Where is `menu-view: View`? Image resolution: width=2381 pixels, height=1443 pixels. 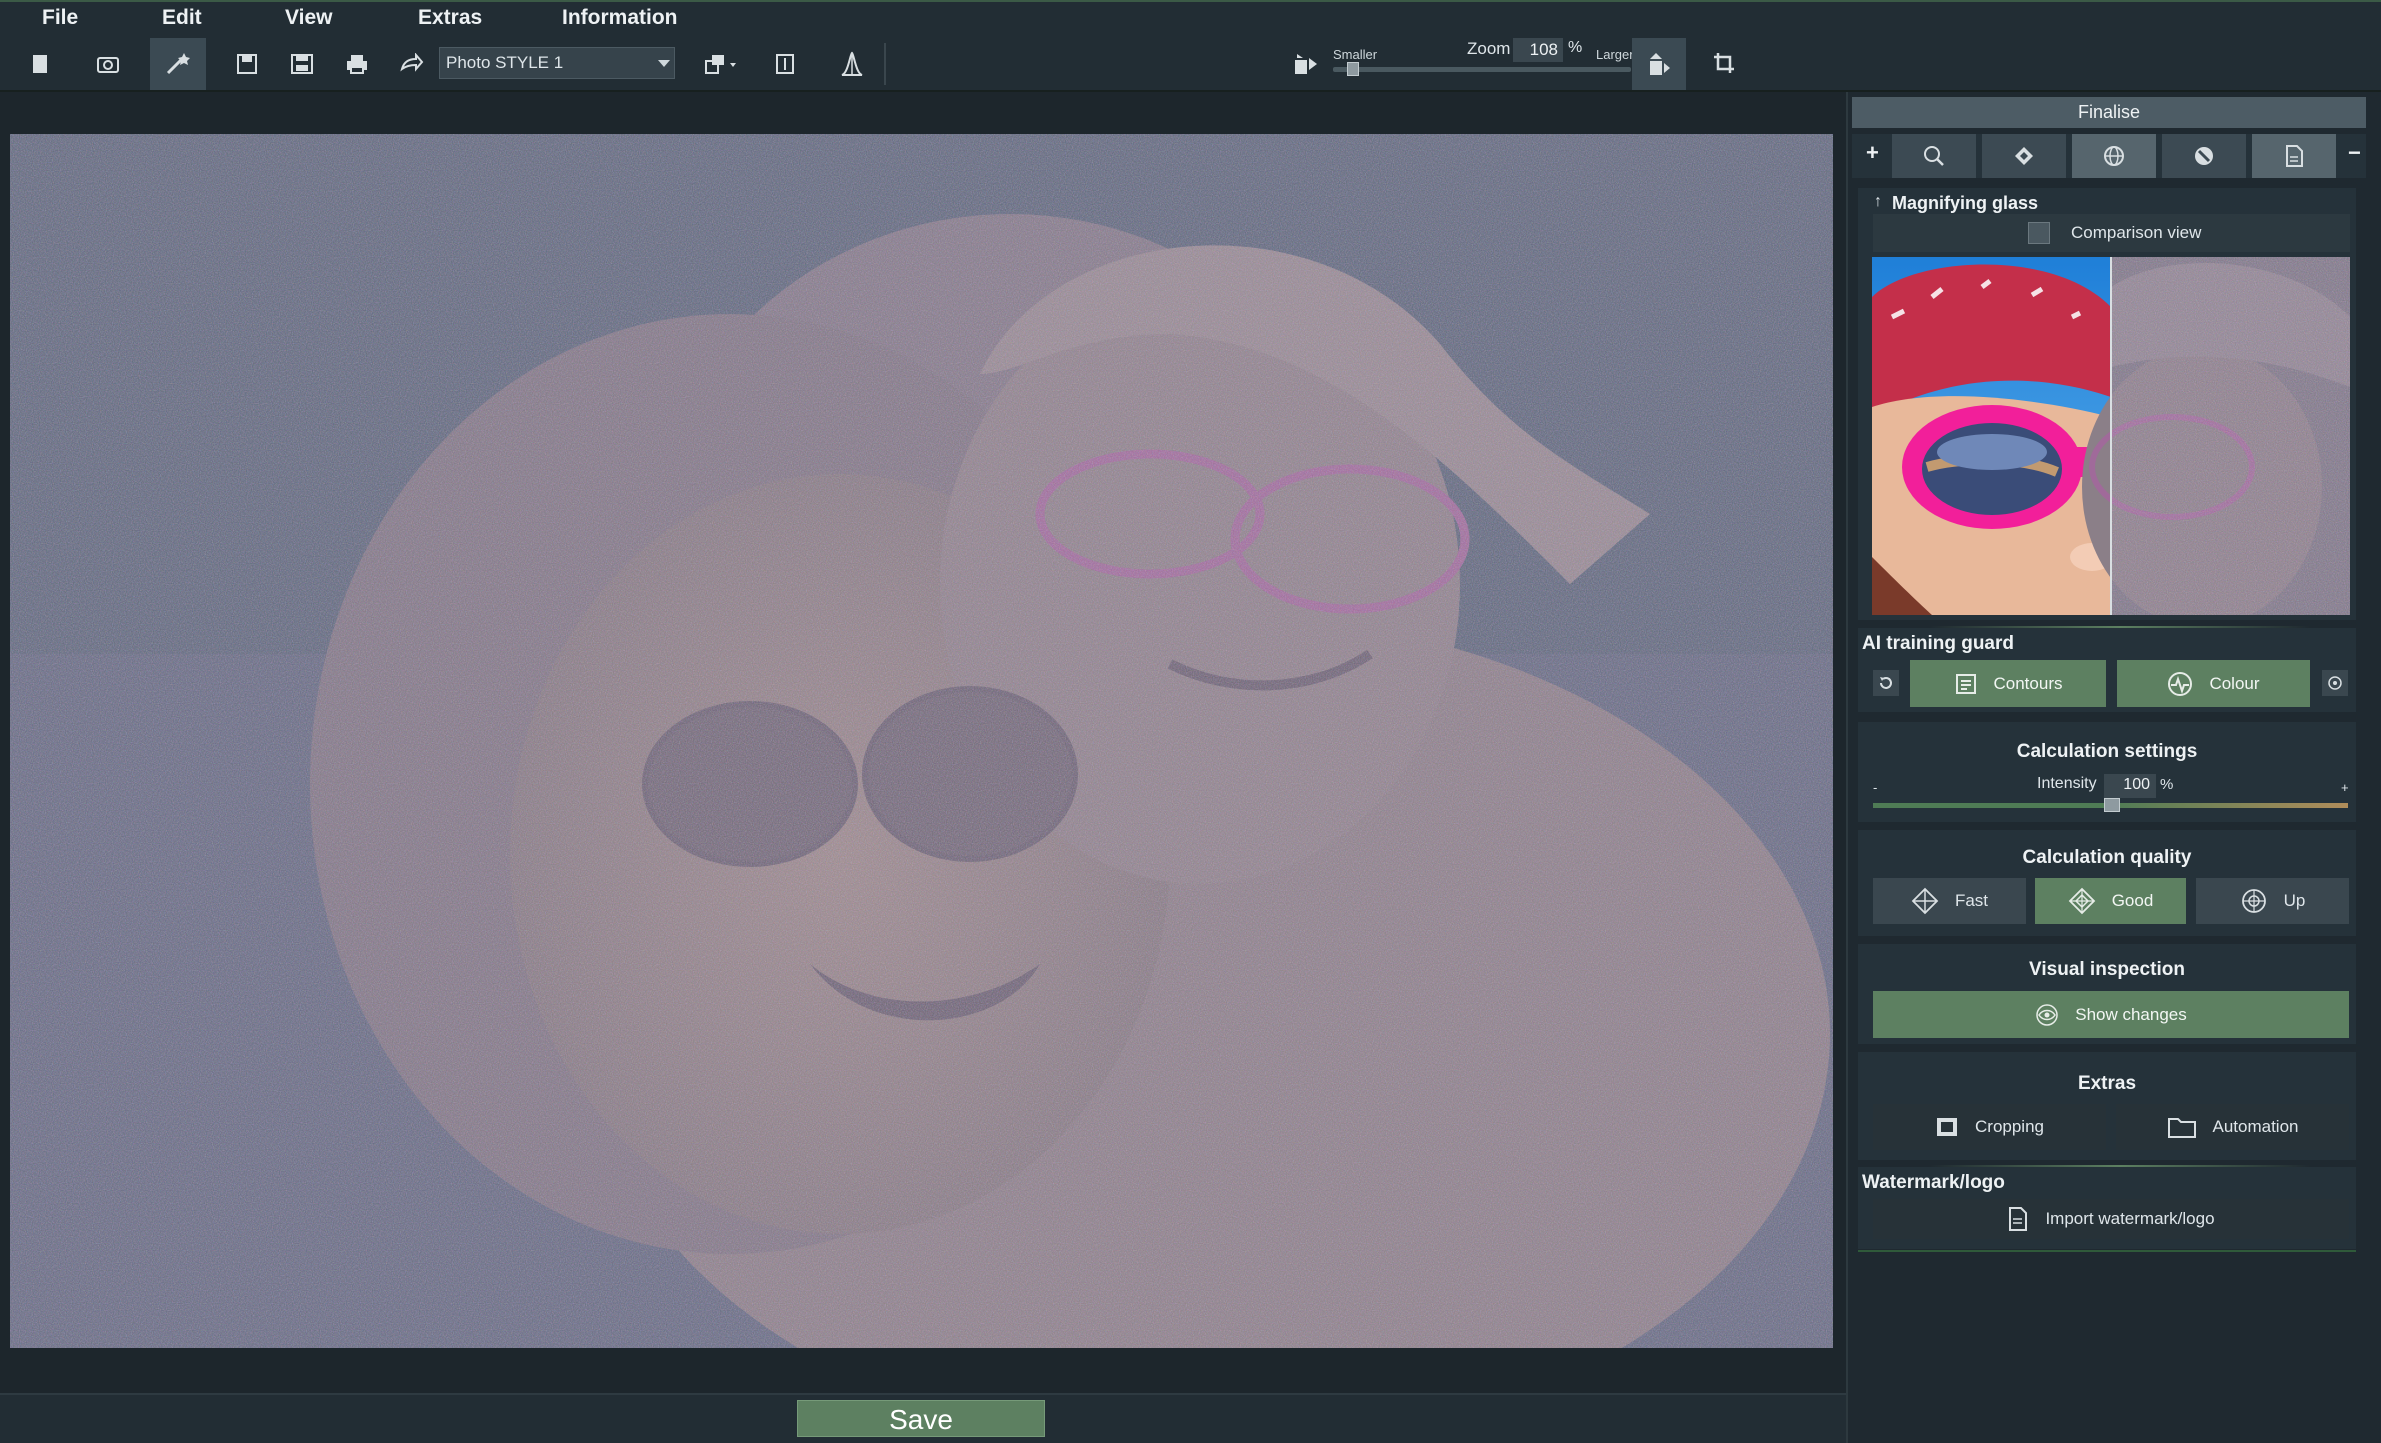 menu-view: View is located at coordinates (308, 18).